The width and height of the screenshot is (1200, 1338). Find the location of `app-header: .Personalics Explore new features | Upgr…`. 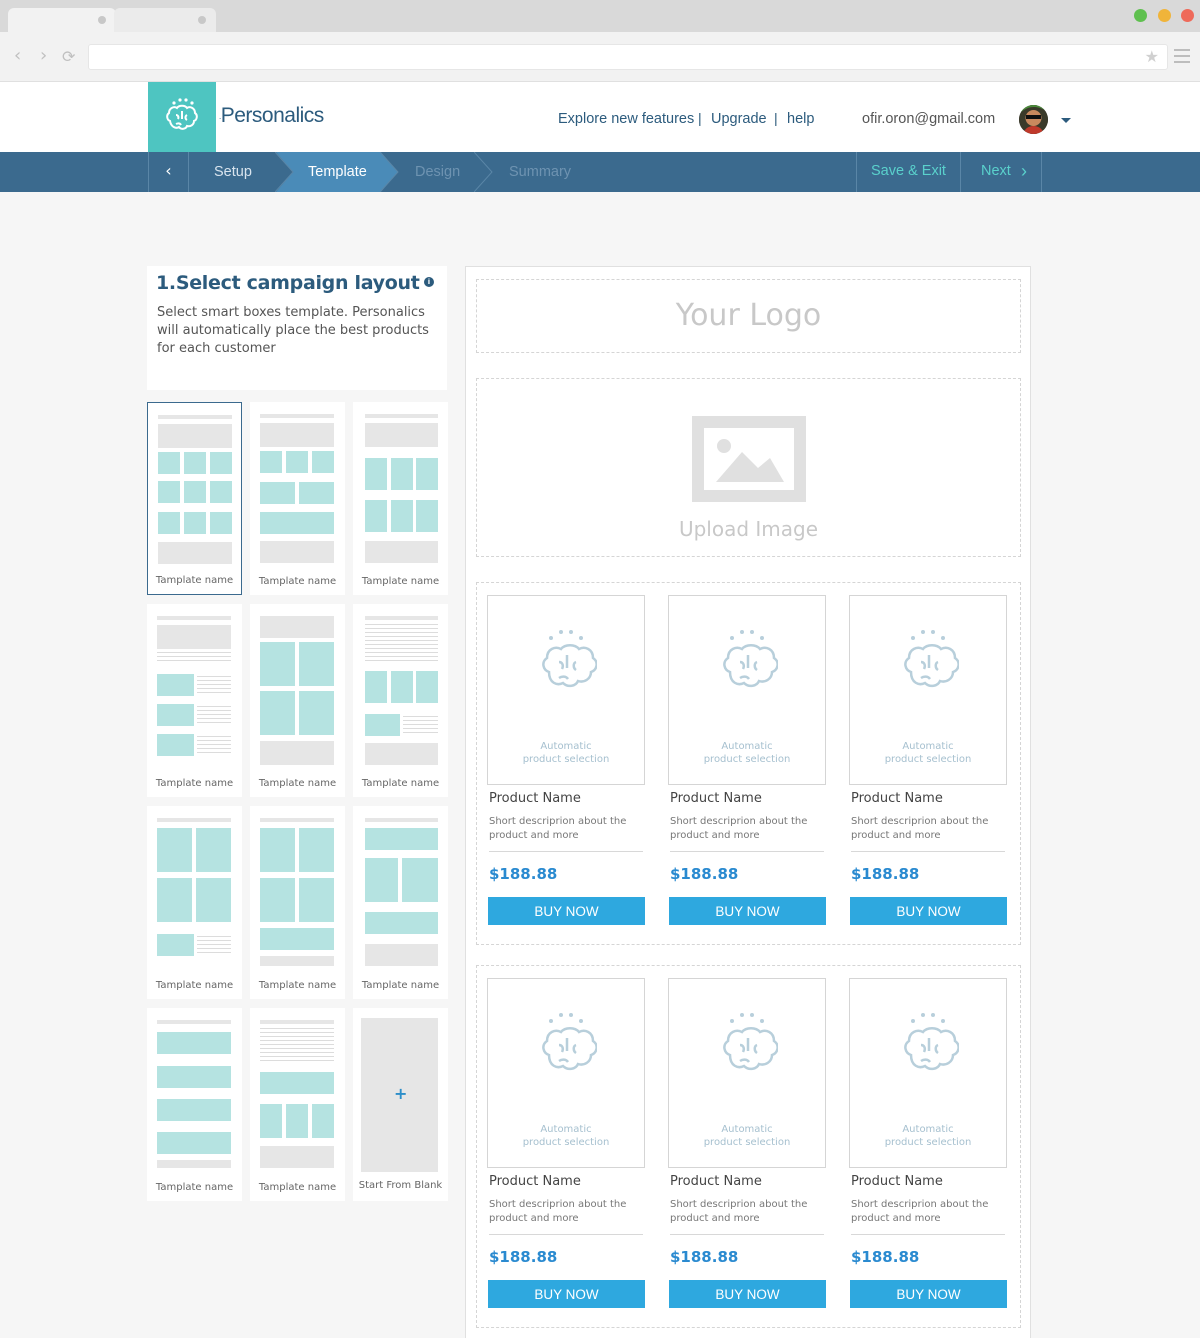

app-header: .Personalics Explore new features | Upgr… is located at coordinates (600, 117).